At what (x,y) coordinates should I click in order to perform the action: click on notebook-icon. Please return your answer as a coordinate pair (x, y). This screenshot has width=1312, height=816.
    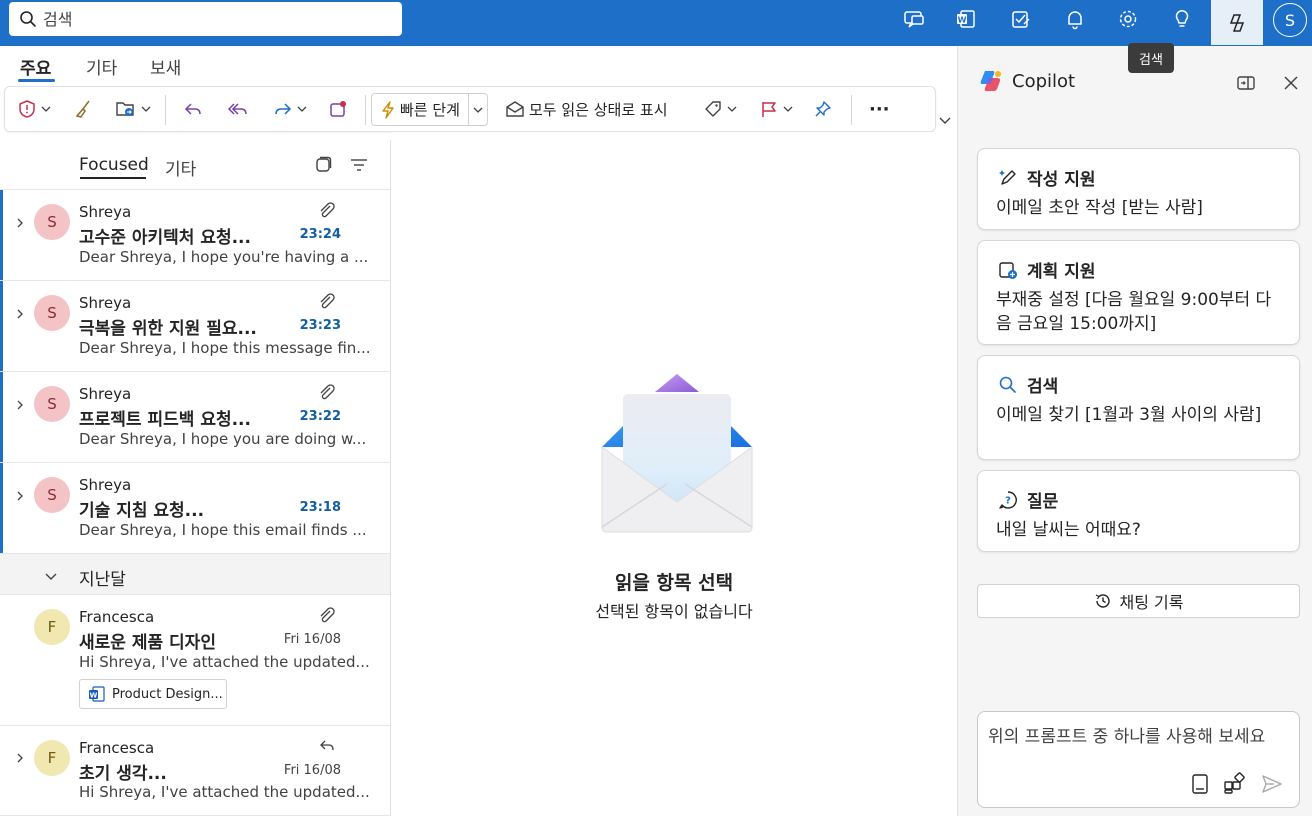
    Looking at the image, I should click on (1200, 784).